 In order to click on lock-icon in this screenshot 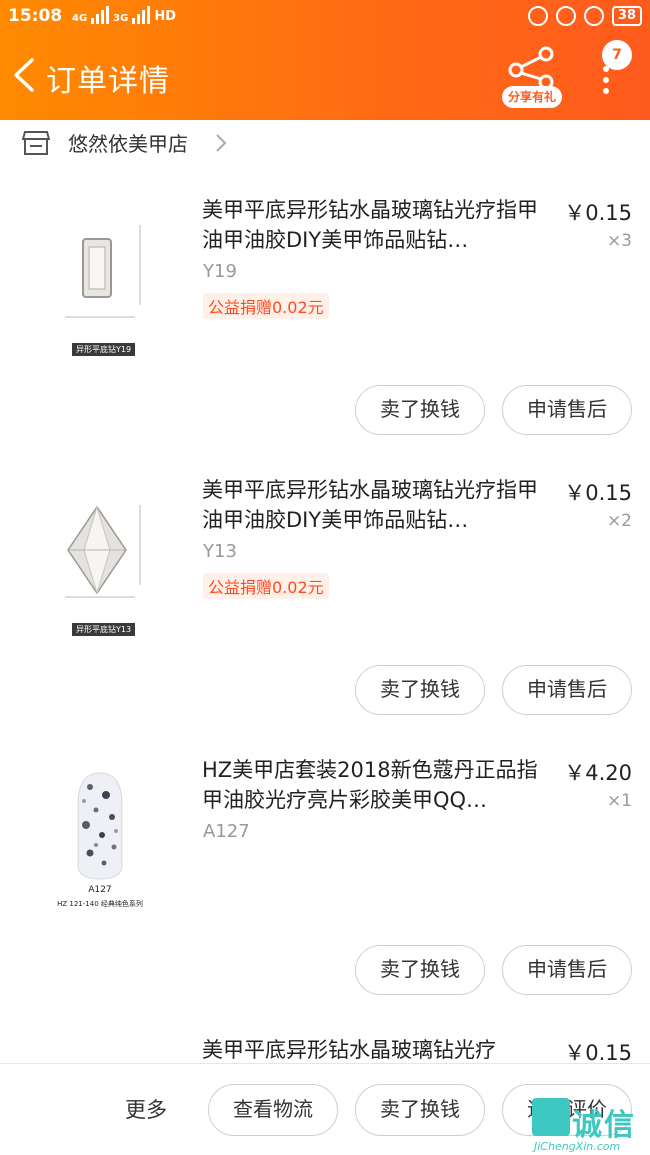, I will do `click(565, 16)`.